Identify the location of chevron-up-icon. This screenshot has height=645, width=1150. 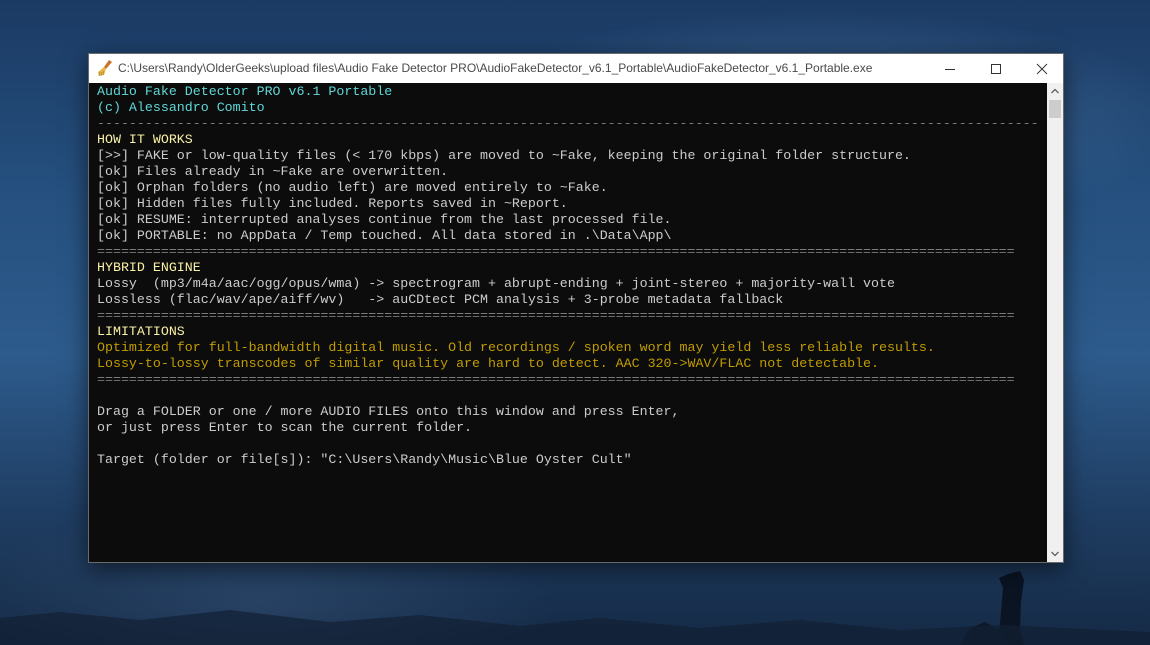
(1055, 91).